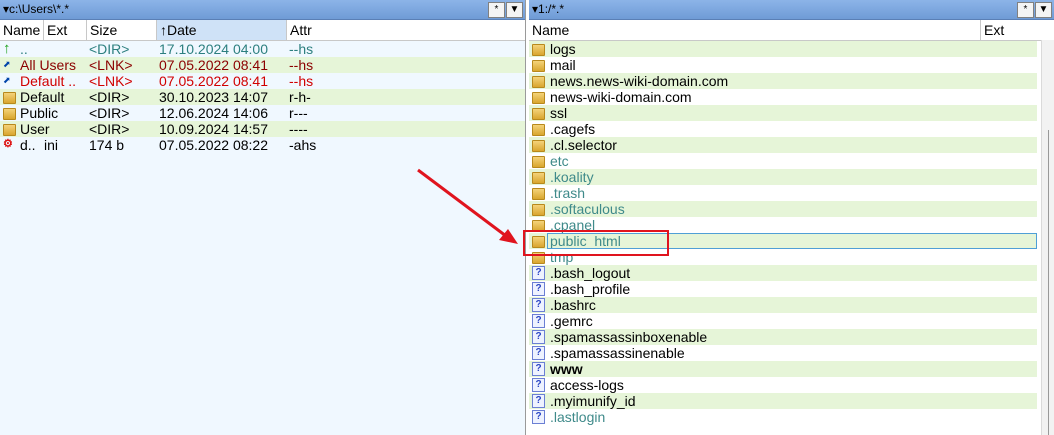 The height and width of the screenshot is (435, 1054). Describe the element at coordinates (467, 206) in the screenshot. I see `annotation-arrow` at that location.